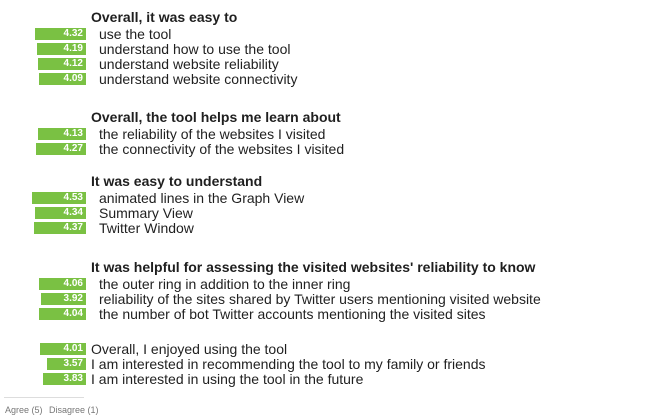  I want to click on group-title: Overall, it was easy to, so click(164, 17).